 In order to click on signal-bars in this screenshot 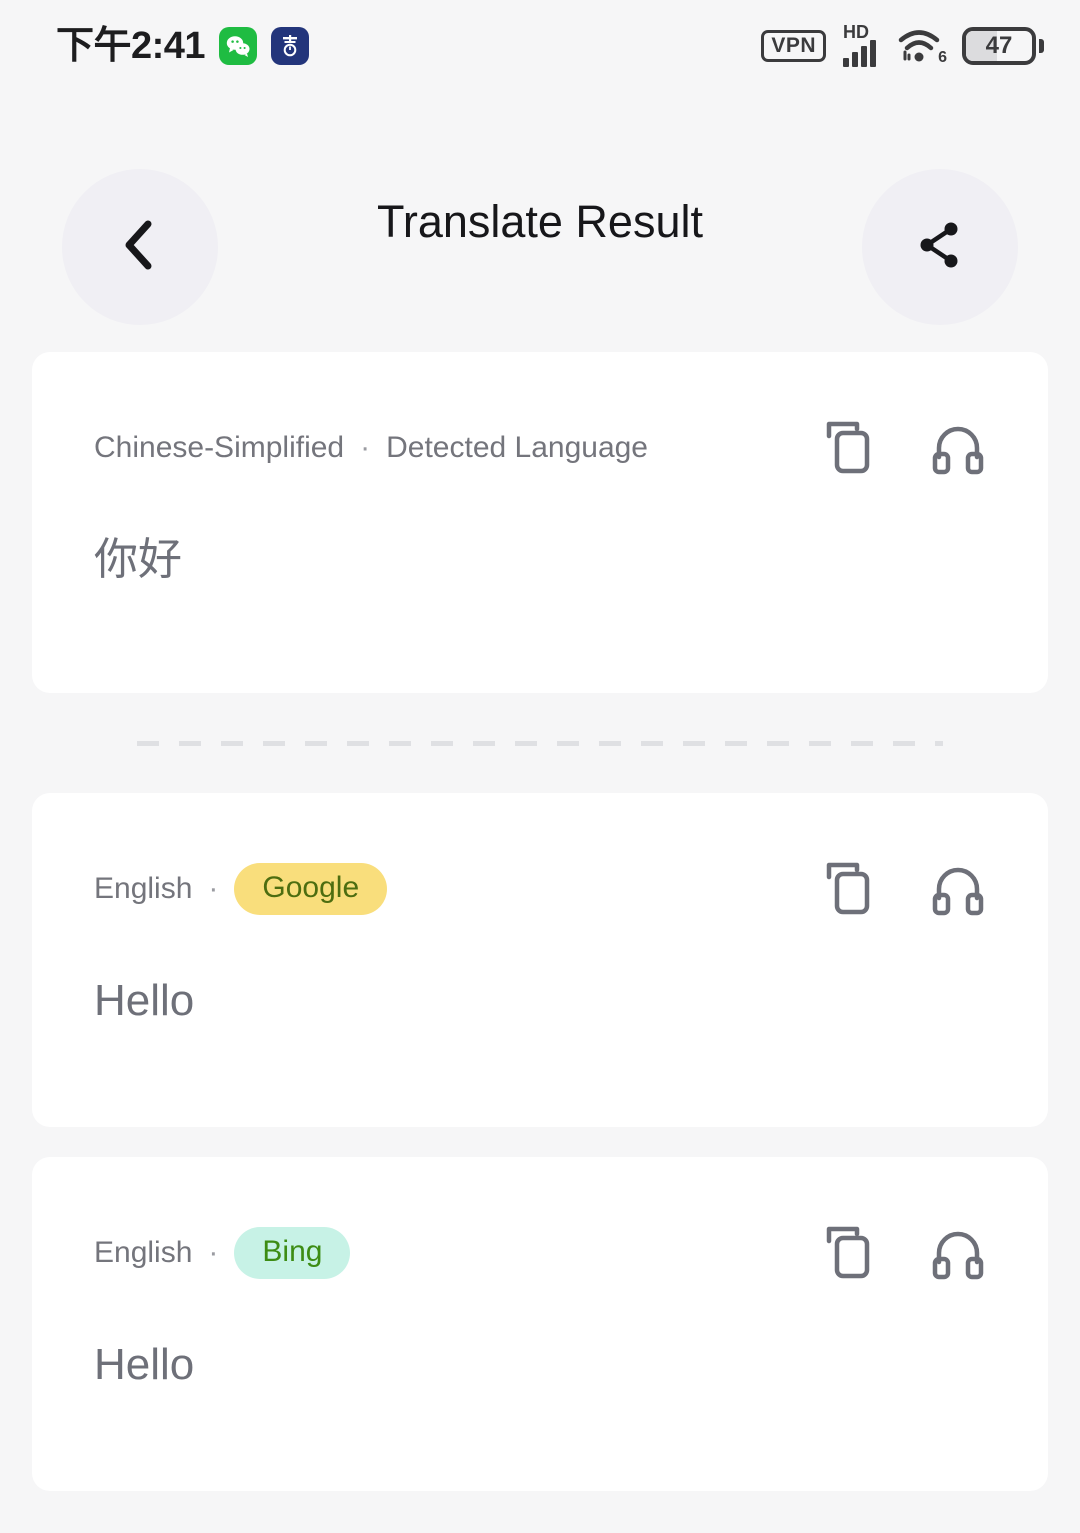, I will do `click(859, 53)`.